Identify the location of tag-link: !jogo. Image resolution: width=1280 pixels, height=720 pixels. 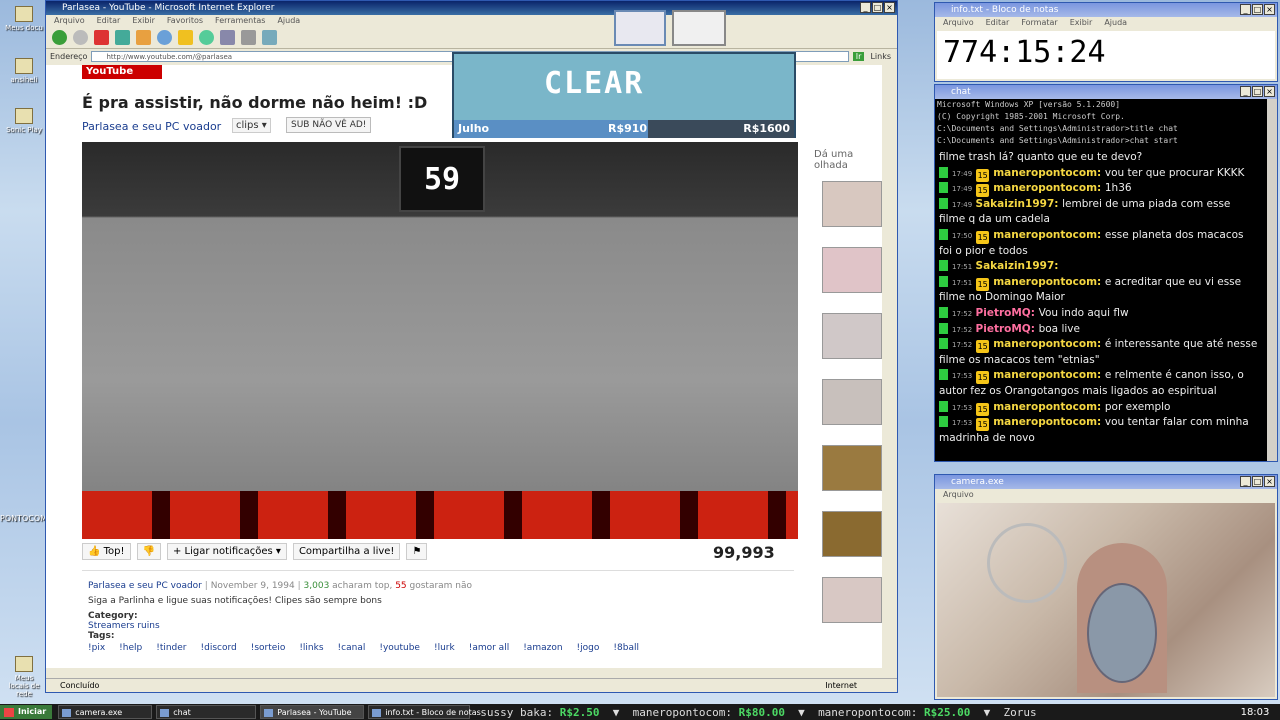
(588, 648).